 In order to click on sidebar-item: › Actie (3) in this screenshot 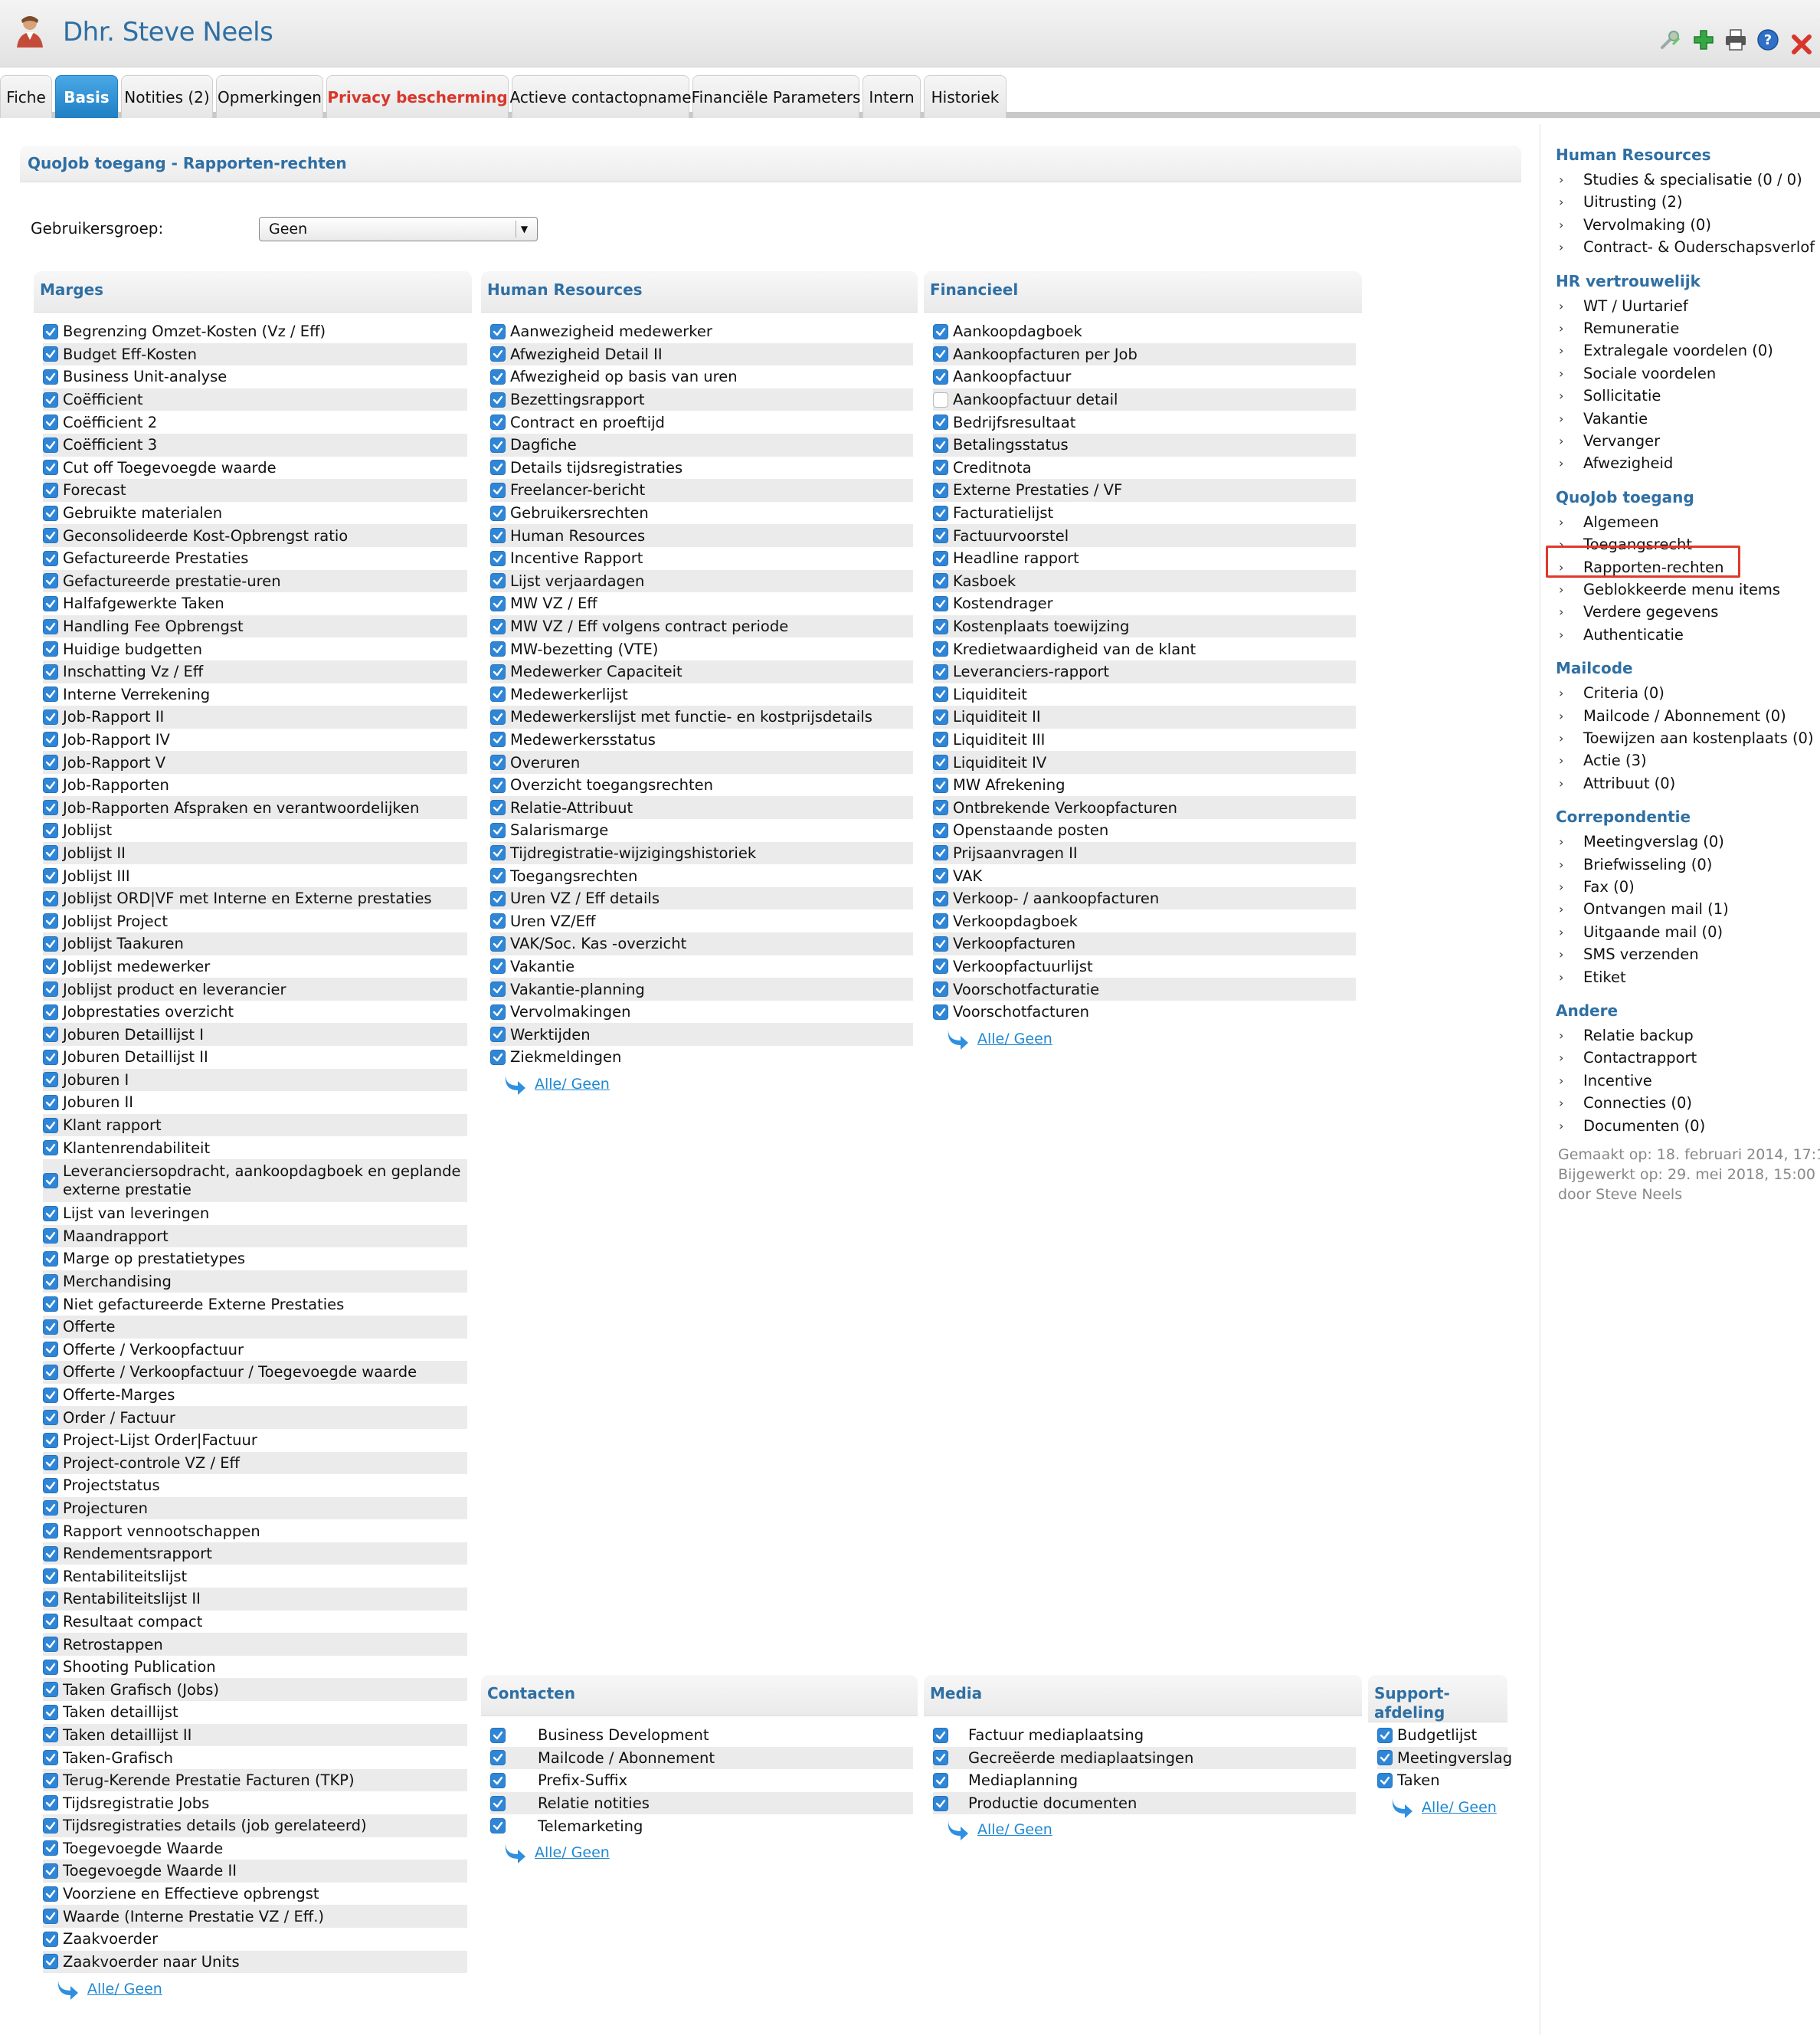, I will do `click(1603, 761)`.